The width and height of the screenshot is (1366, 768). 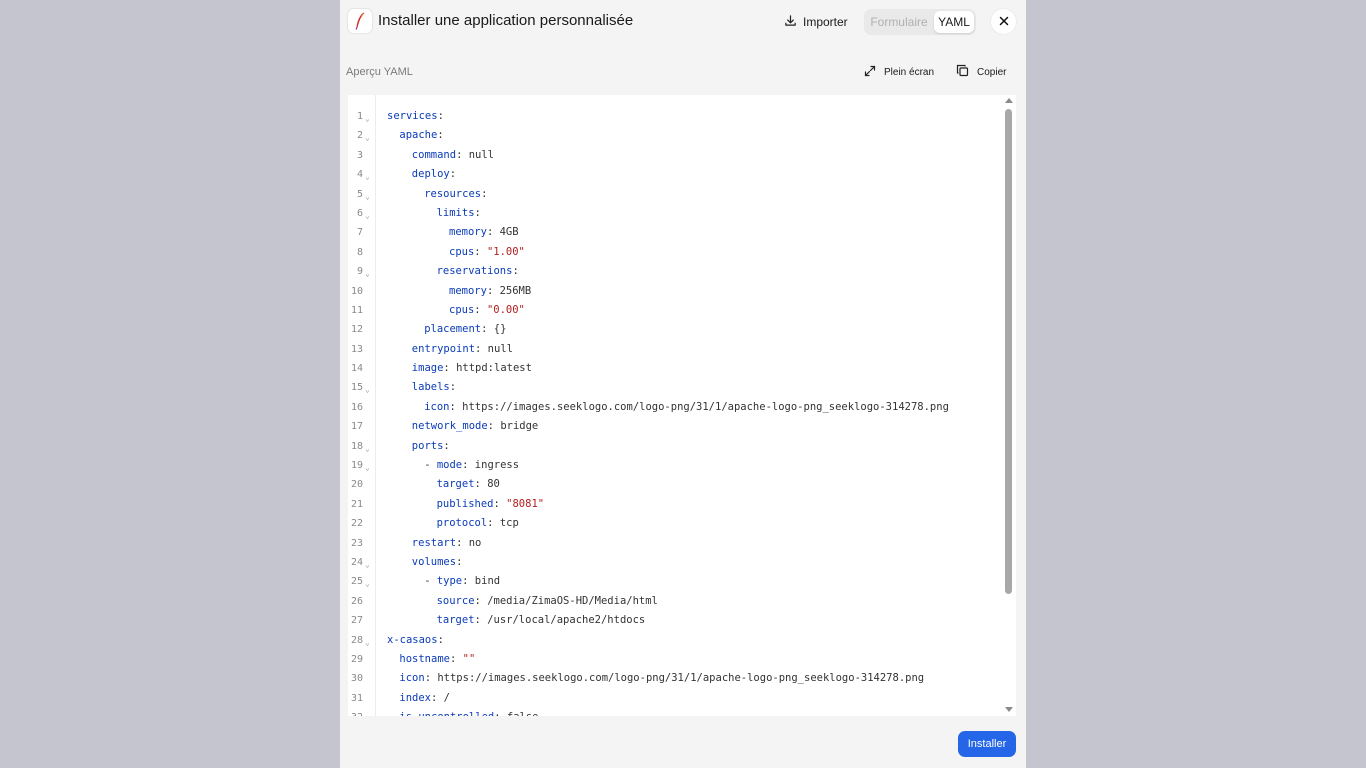 What do you see at coordinates (481, 154) in the screenshot?
I see `yaml-value: null` at bounding box center [481, 154].